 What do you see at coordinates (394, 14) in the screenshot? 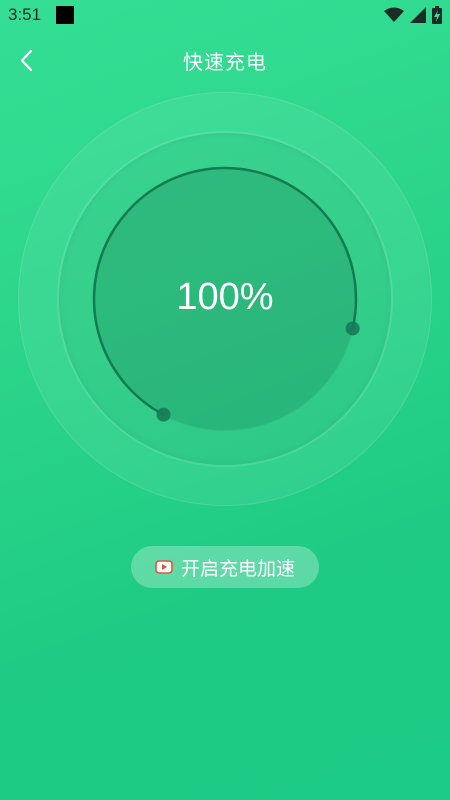
I see `wifi-icon` at bounding box center [394, 14].